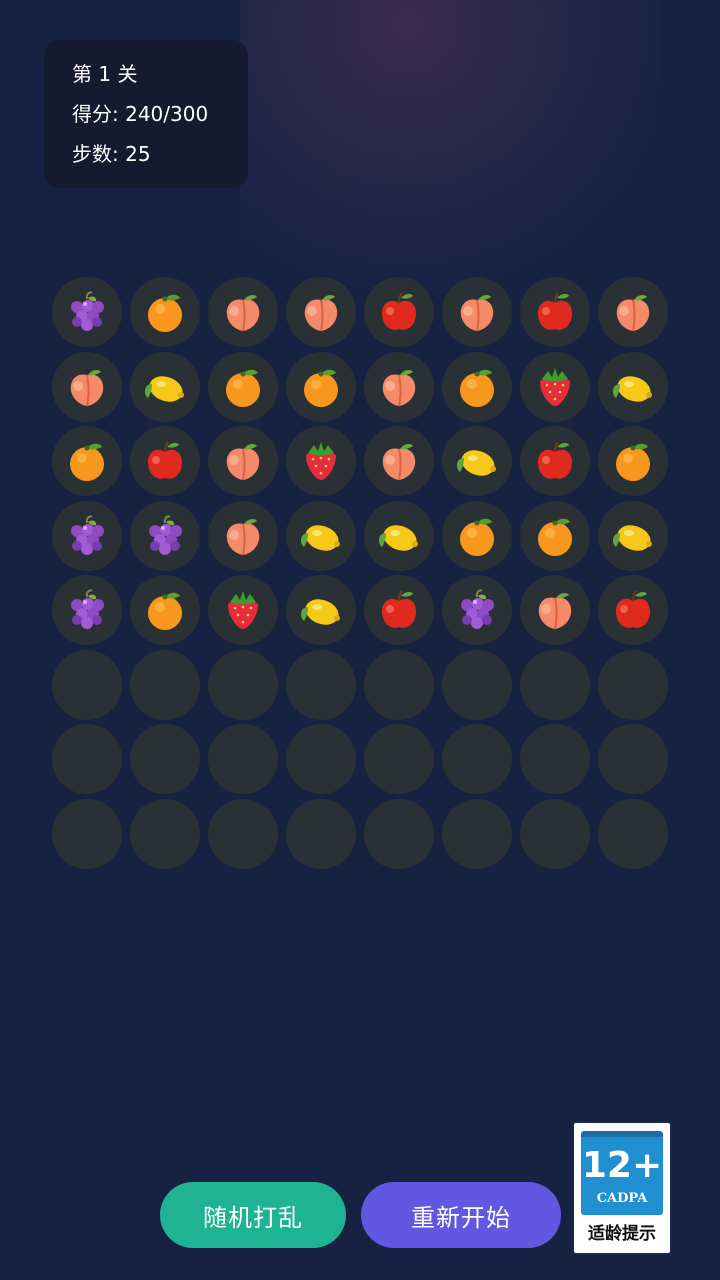 This screenshot has width=720, height=1280. What do you see at coordinates (622, 1234) in the screenshot?
I see `age-rating-tip: 适龄提示` at bounding box center [622, 1234].